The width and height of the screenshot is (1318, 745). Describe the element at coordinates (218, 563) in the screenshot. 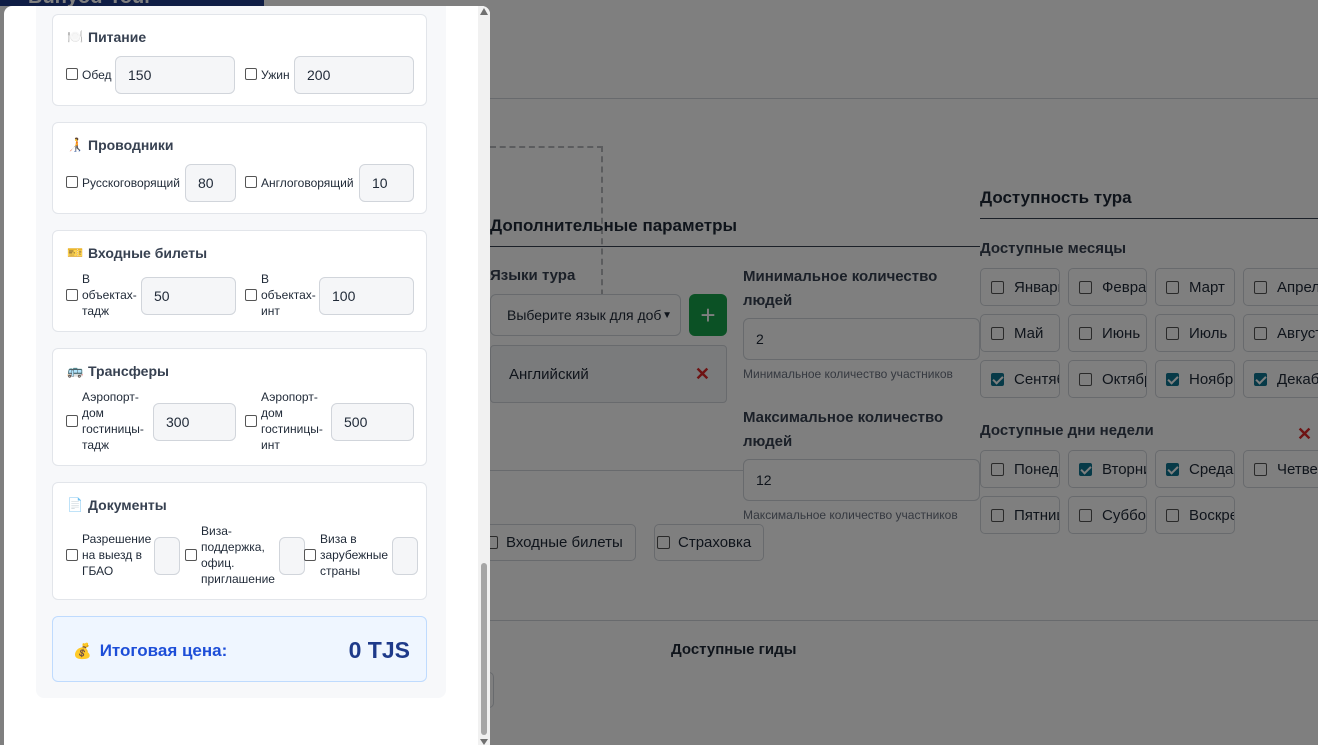

I see `label-line: офиц.` at that location.